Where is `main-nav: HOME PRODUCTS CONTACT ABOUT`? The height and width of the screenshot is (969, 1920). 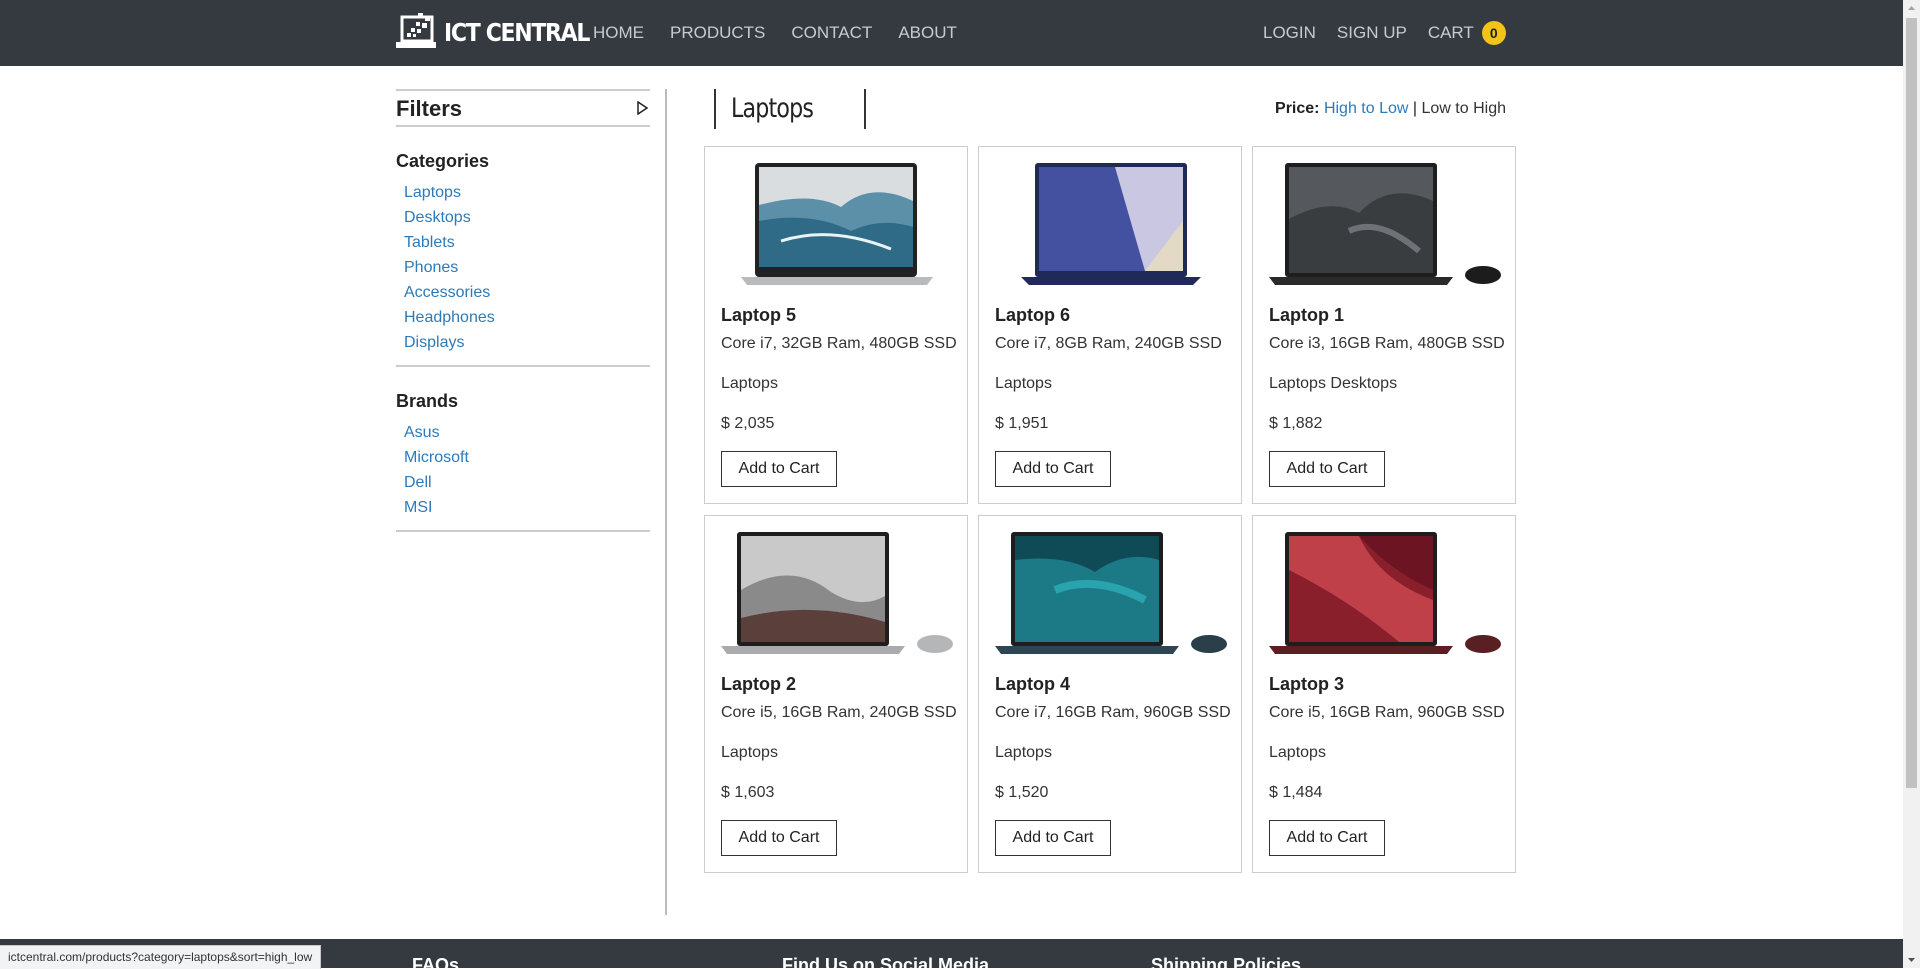
main-nav: HOME PRODUCTS CONTACT ABOUT is located at coordinates (788, 33).